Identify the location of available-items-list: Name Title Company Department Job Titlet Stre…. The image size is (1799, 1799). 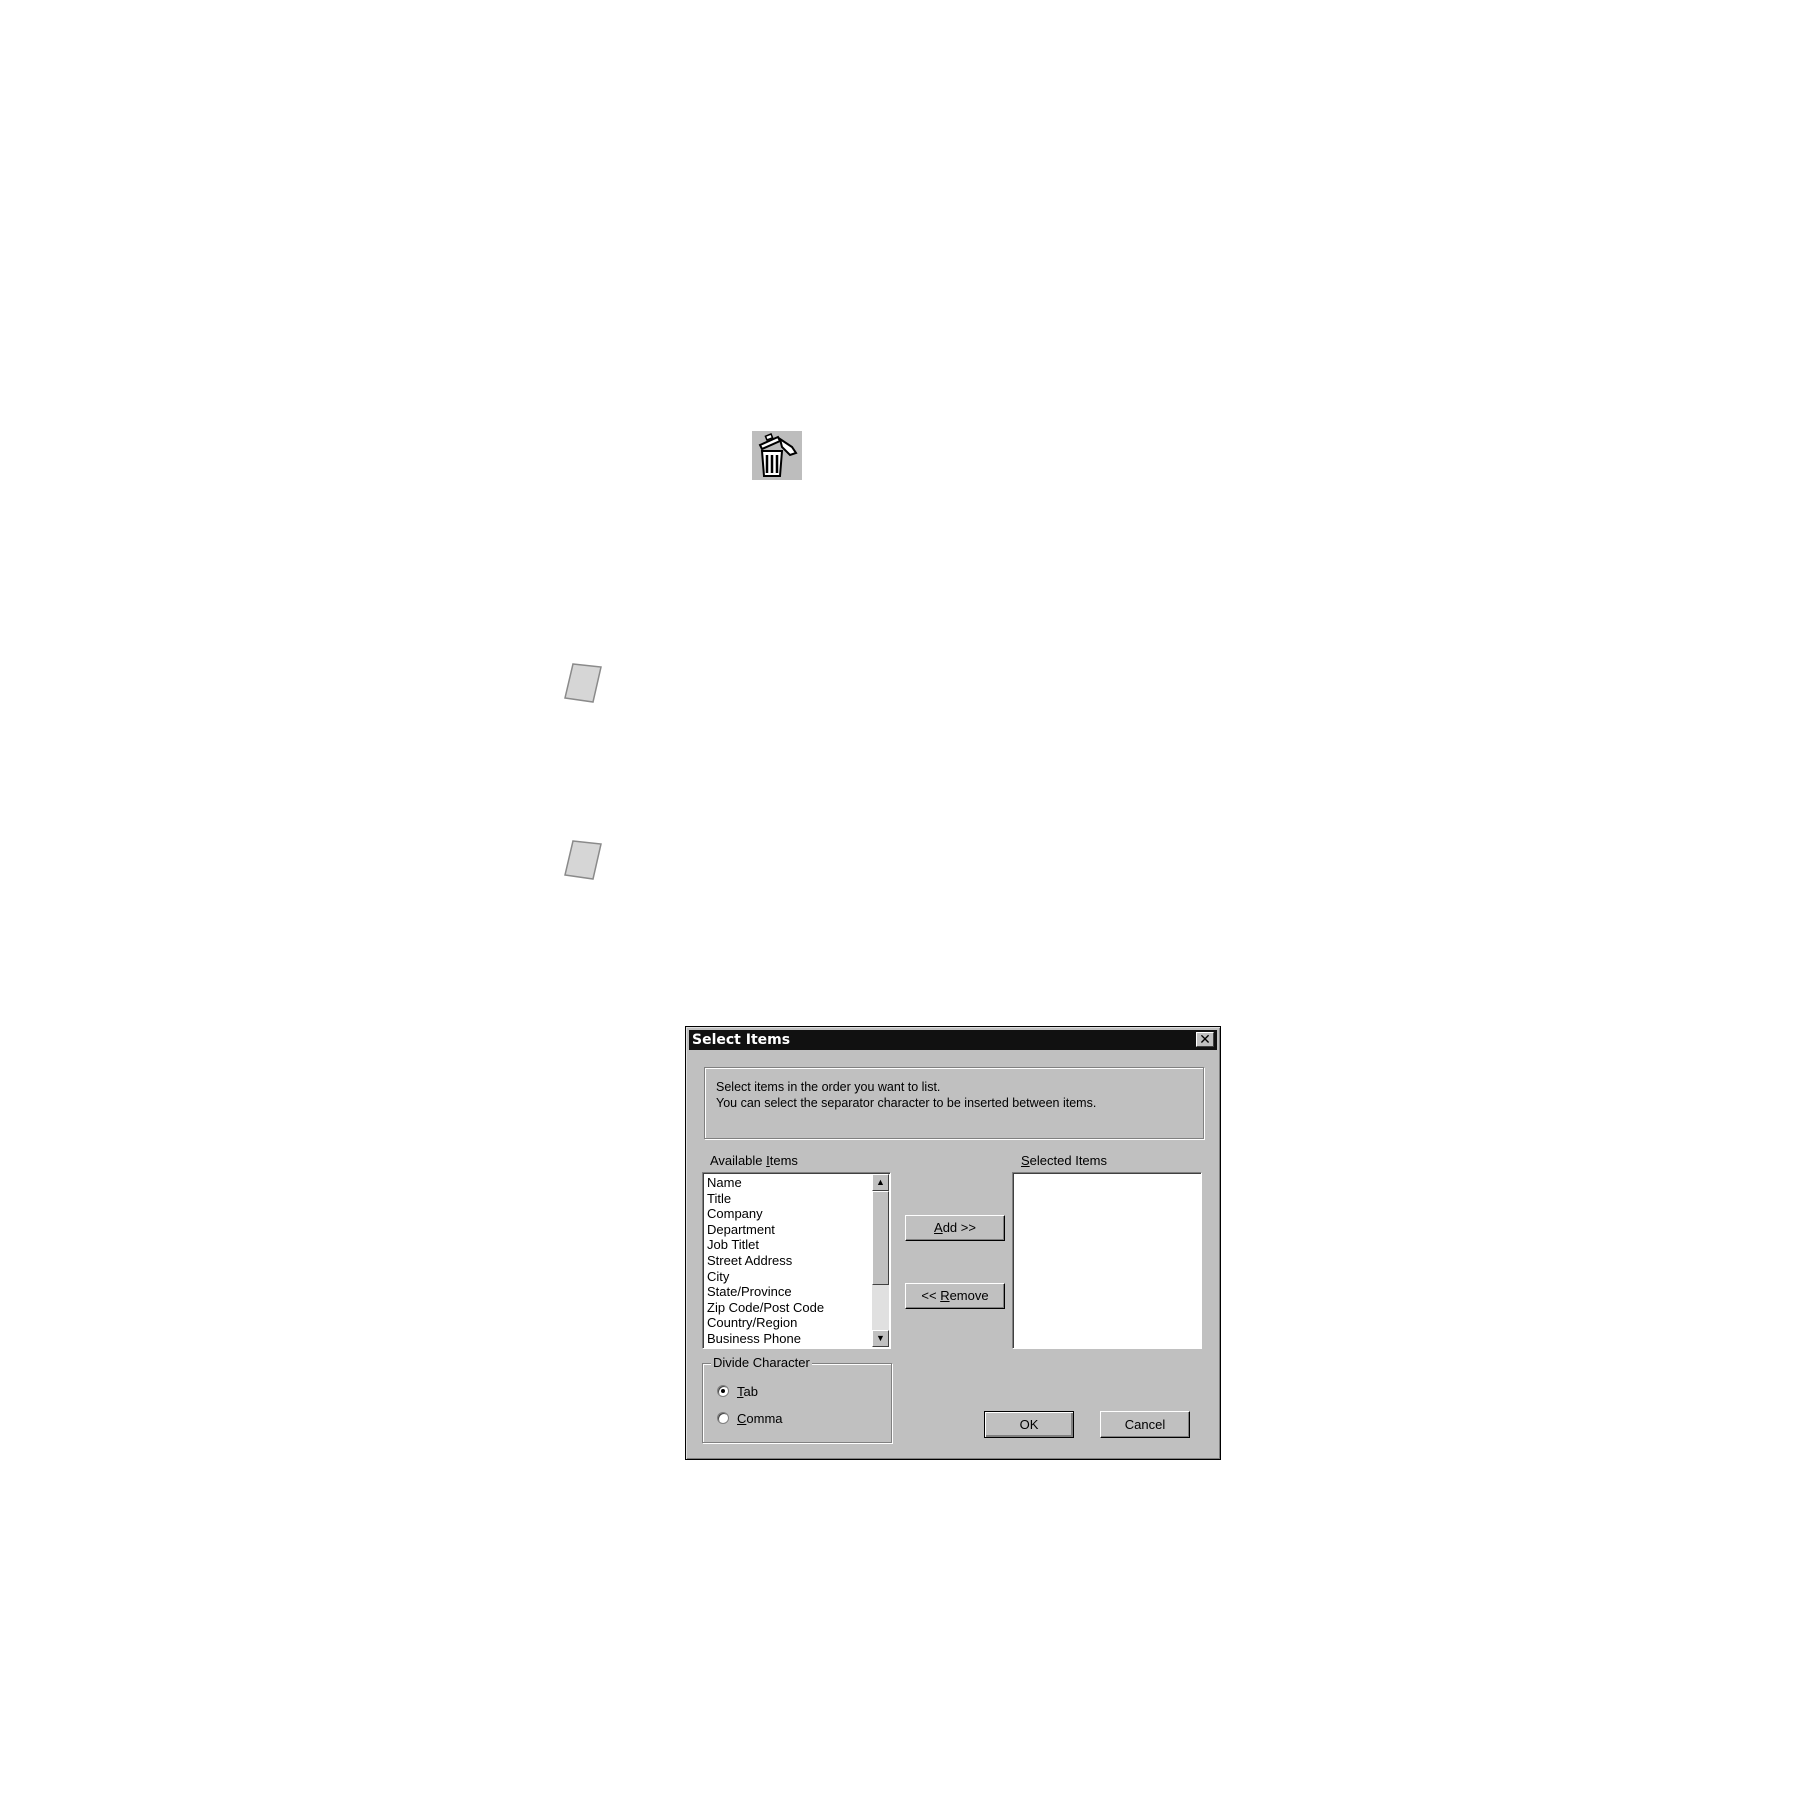
(796, 1260).